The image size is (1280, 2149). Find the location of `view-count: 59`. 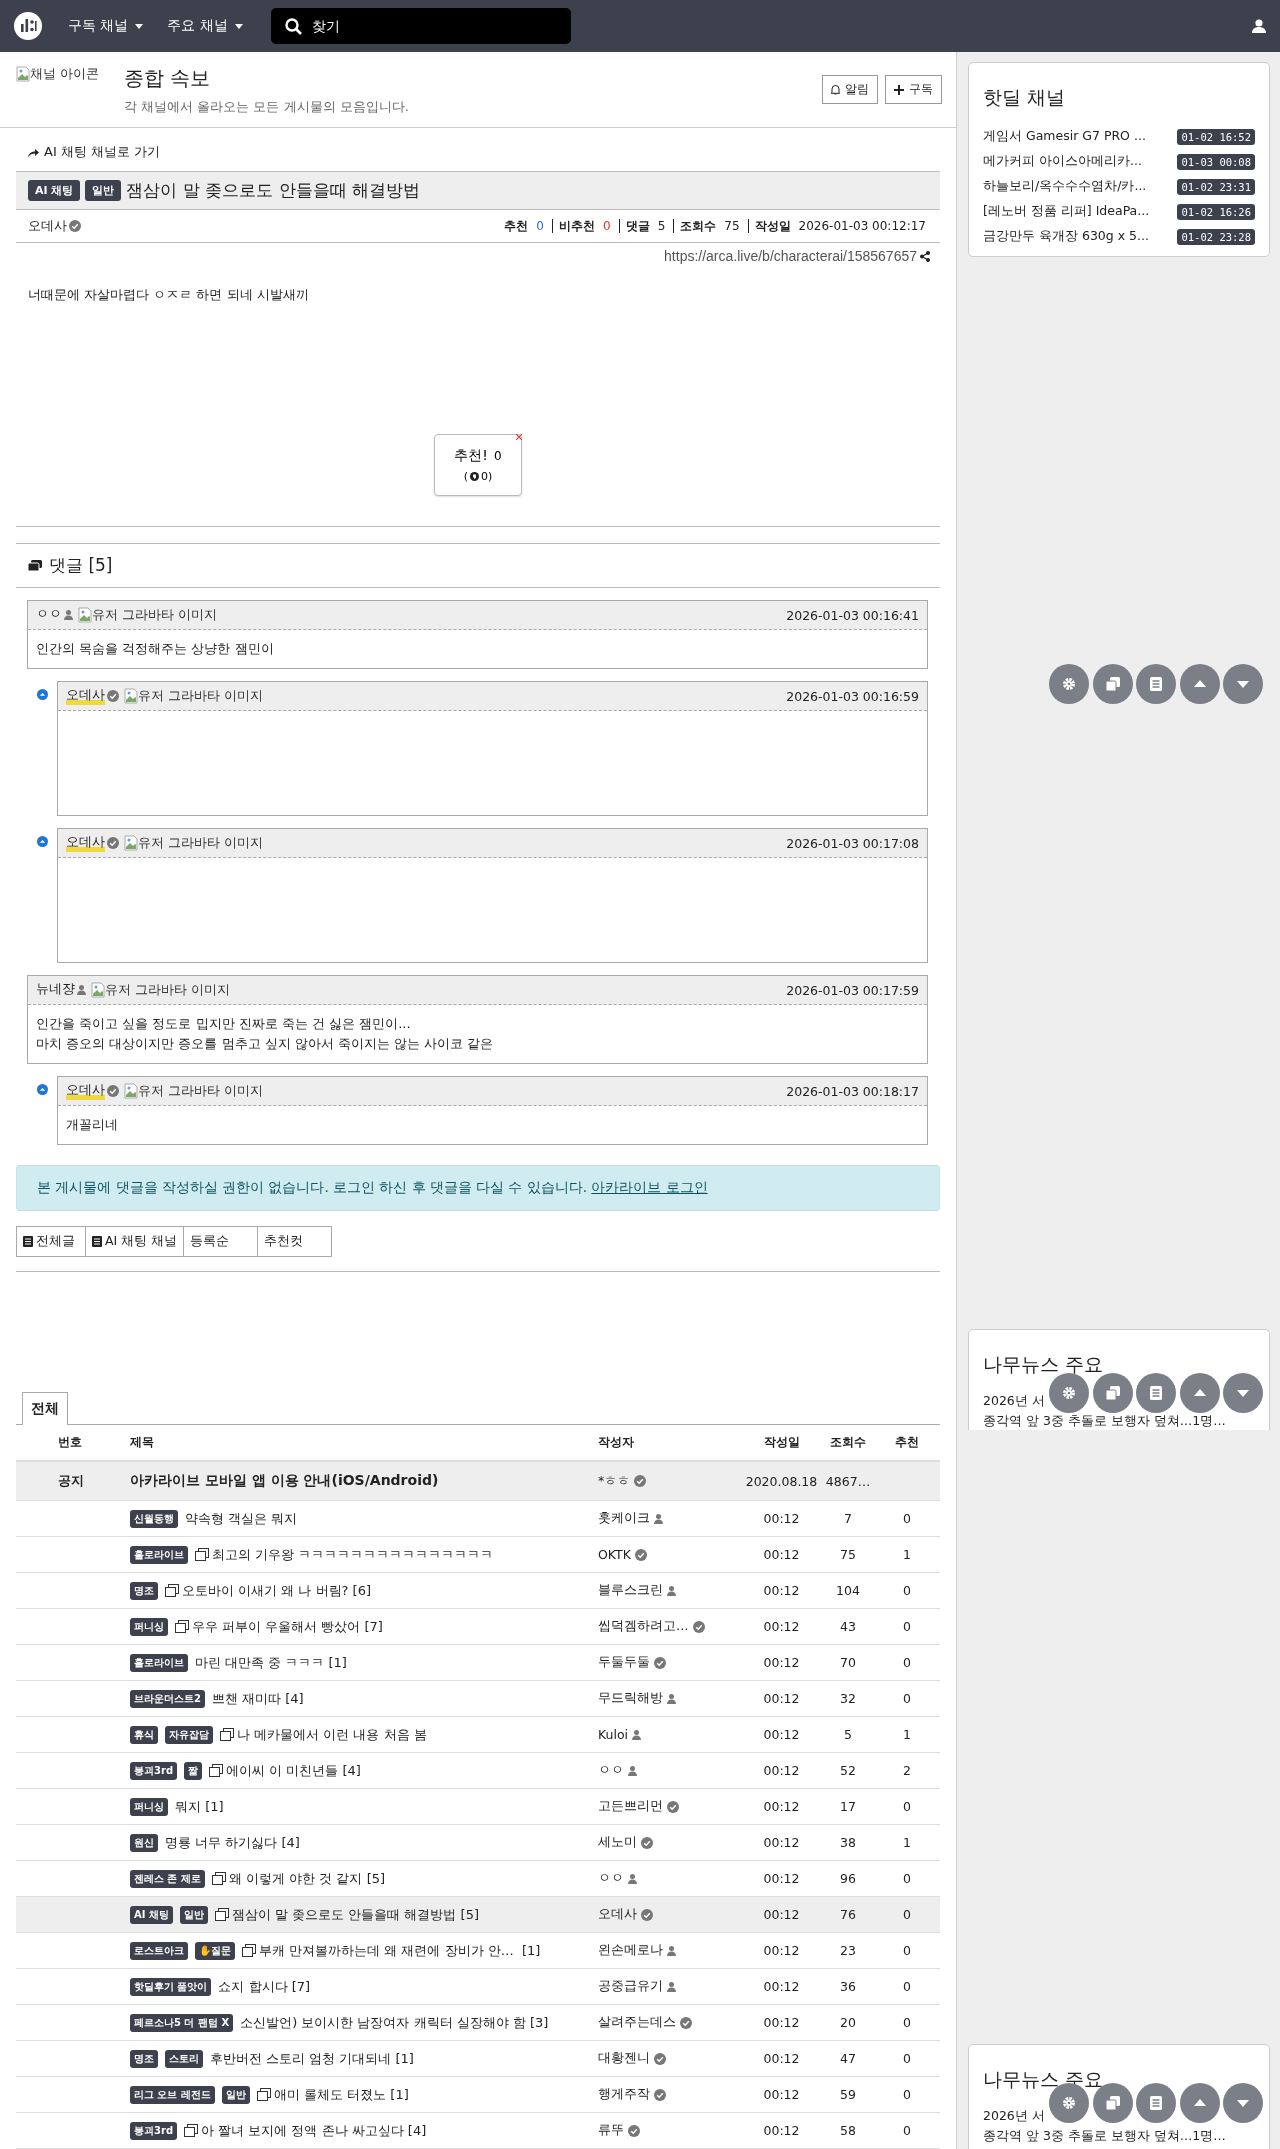

view-count: 59 is located at coordinates (848, 2094).